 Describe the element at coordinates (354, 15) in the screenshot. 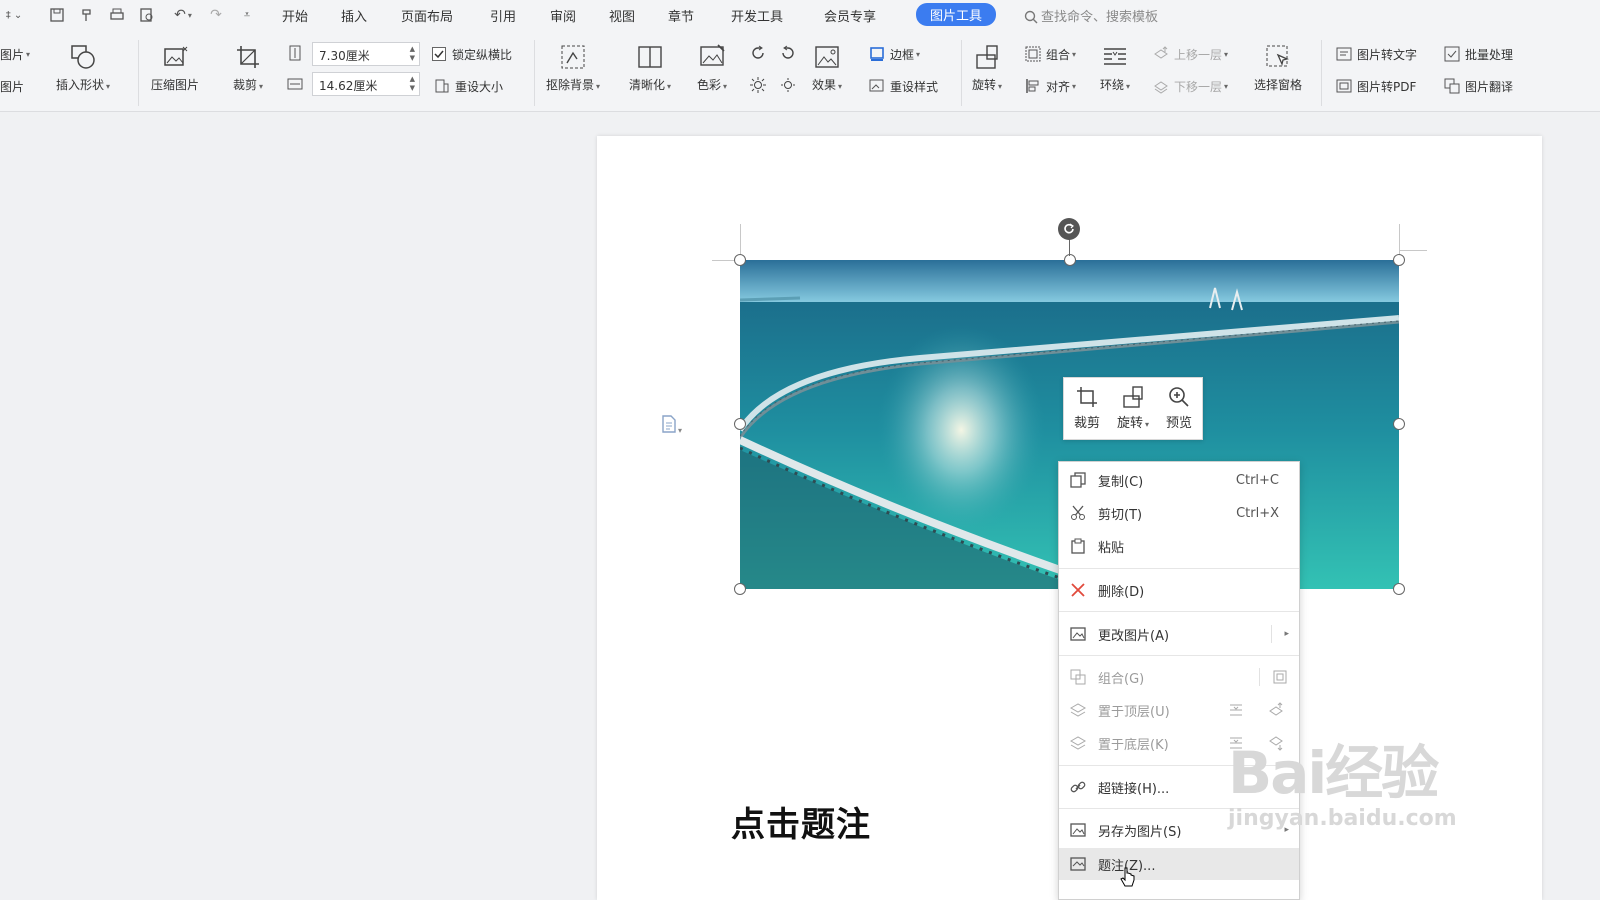

I see `tab-insert: 插入` at that location.